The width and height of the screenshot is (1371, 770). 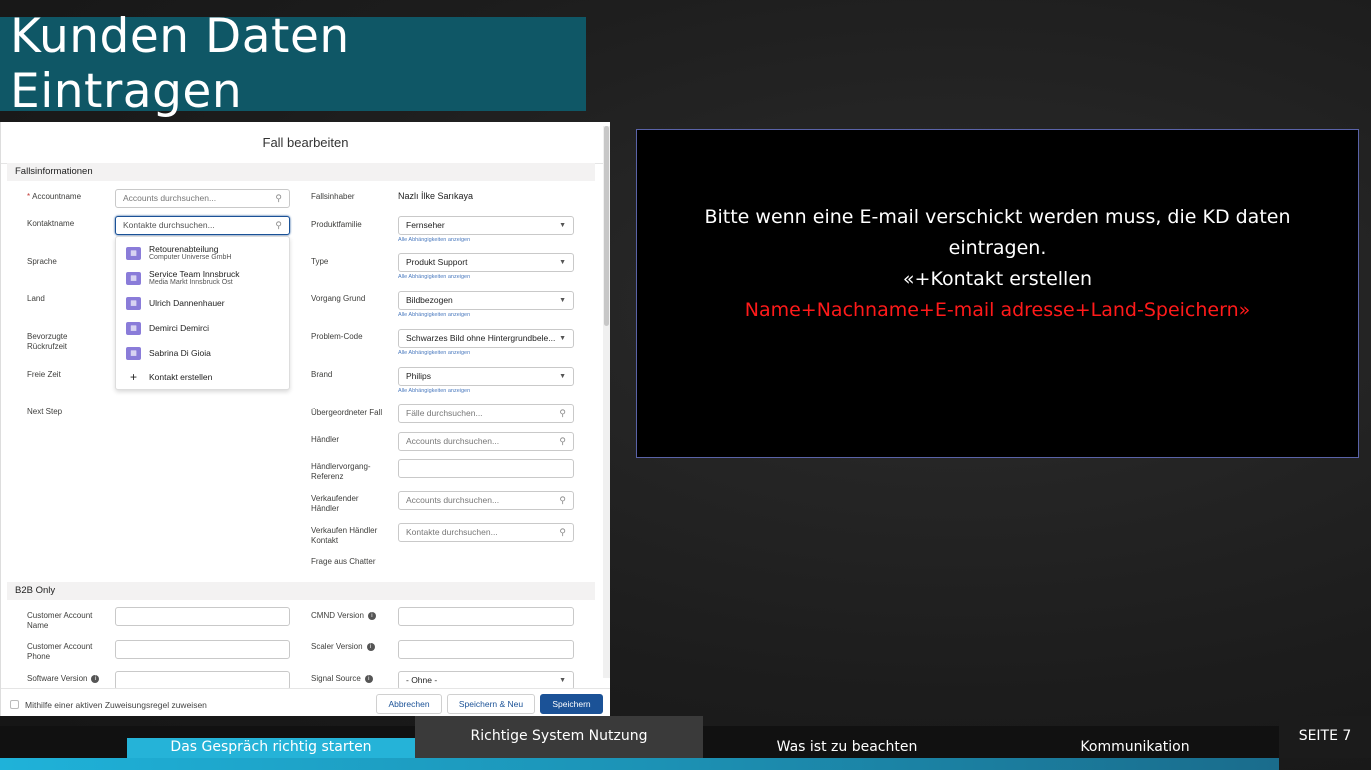 I want to click on customer-account-phone-input, so click(x=202, y=649).